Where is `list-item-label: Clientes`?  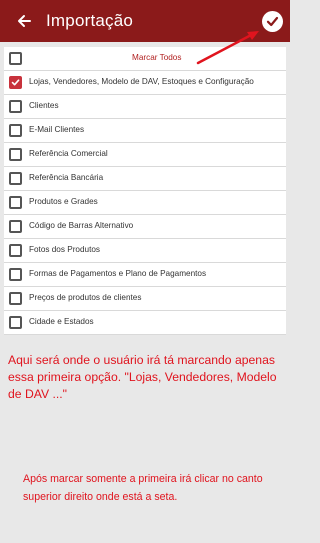
list-item-label: Clientes is located at coordinates (44, 105).